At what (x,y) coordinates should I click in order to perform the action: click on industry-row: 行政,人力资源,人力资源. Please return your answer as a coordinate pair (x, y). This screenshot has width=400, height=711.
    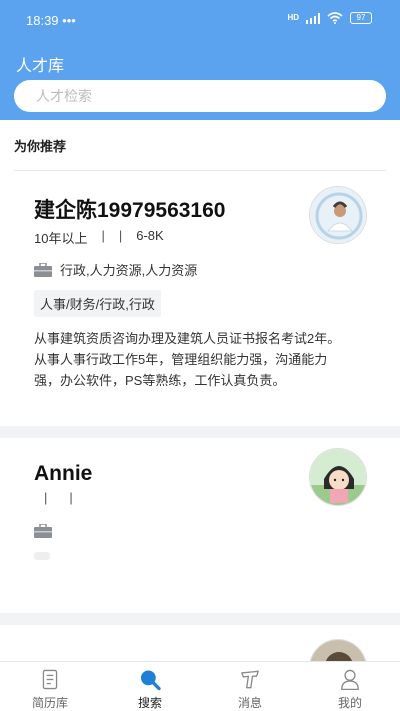
    Looking at the image, I should click on (115, 269).